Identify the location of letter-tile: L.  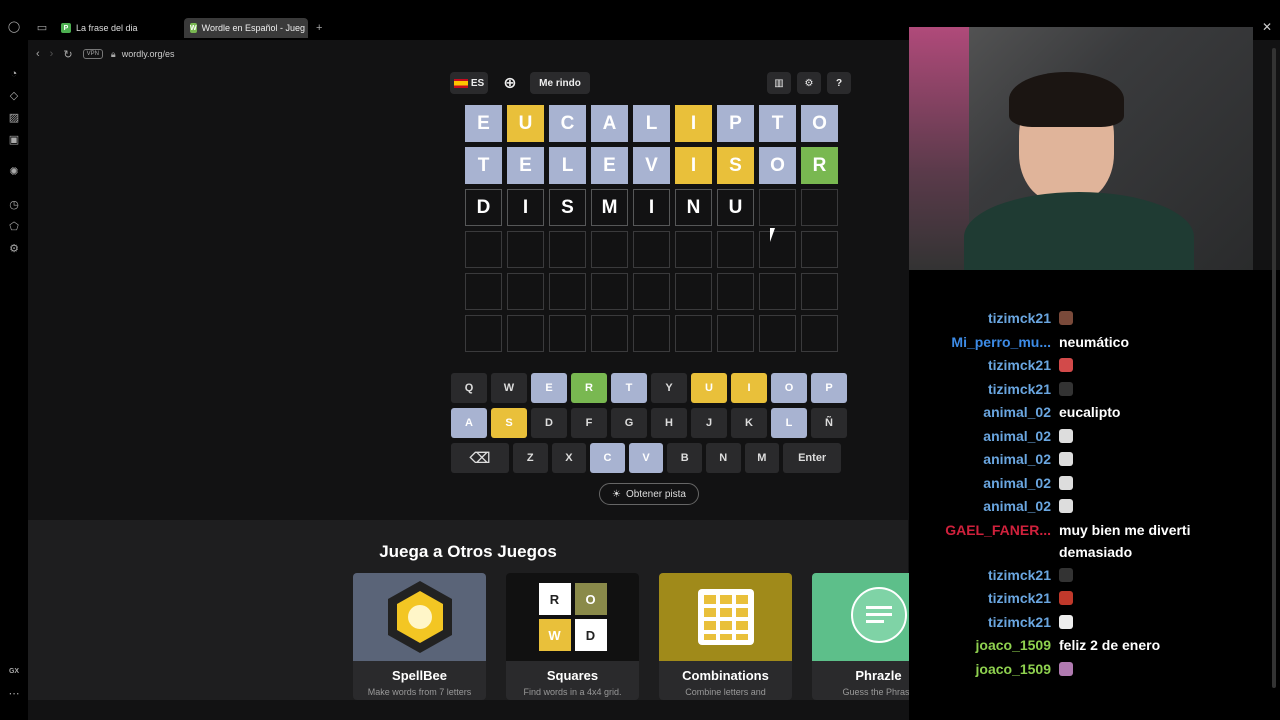
(651, 123).